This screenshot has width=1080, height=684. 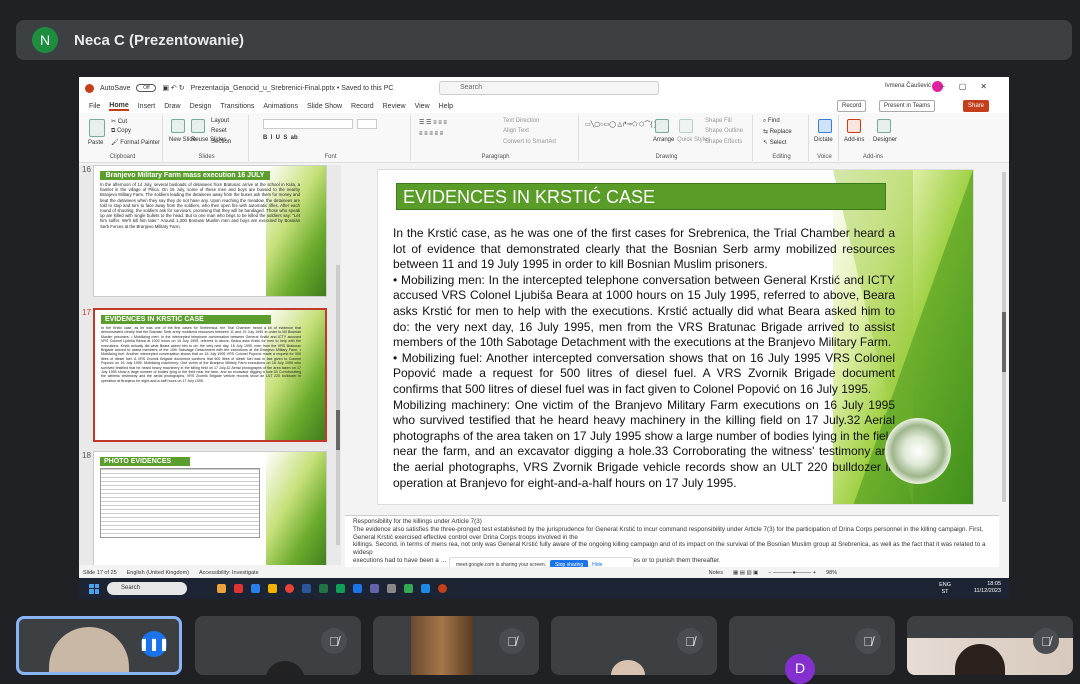 I want to click on designer-icon, so click(x=884, y=126).